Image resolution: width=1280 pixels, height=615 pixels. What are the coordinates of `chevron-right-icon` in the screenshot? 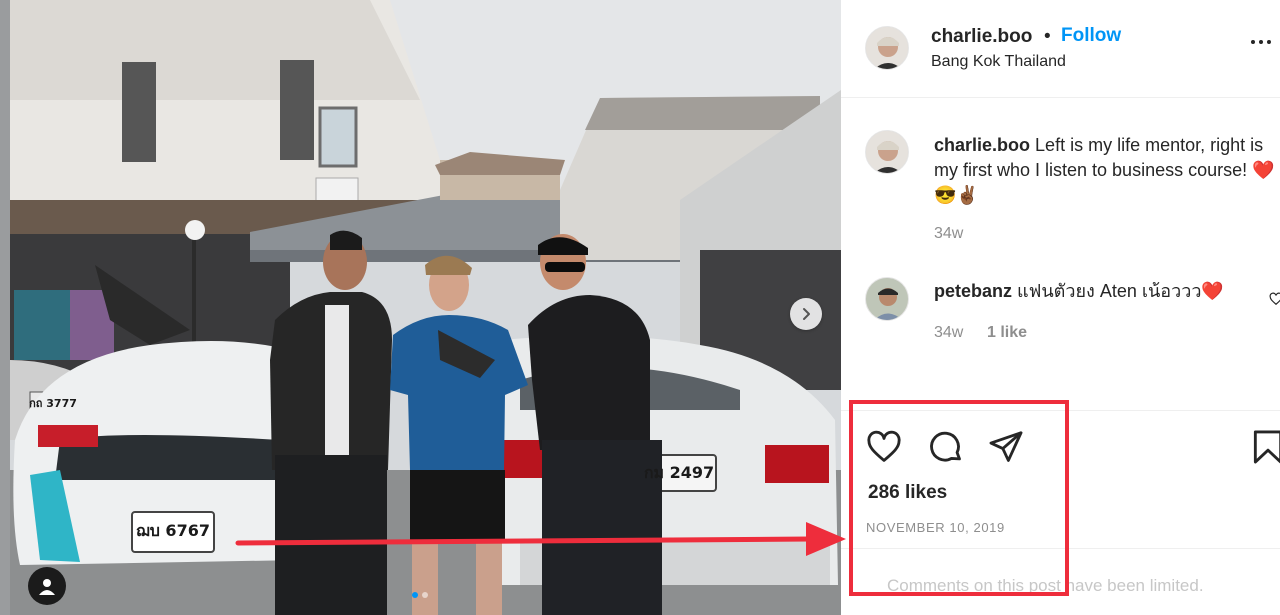 It's located at (806, 314).